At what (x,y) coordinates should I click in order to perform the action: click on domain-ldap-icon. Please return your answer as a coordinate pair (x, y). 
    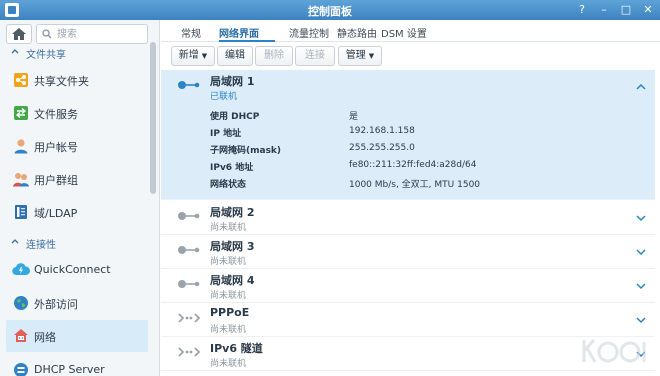
    Looking at the image, I should click on (21, 212).